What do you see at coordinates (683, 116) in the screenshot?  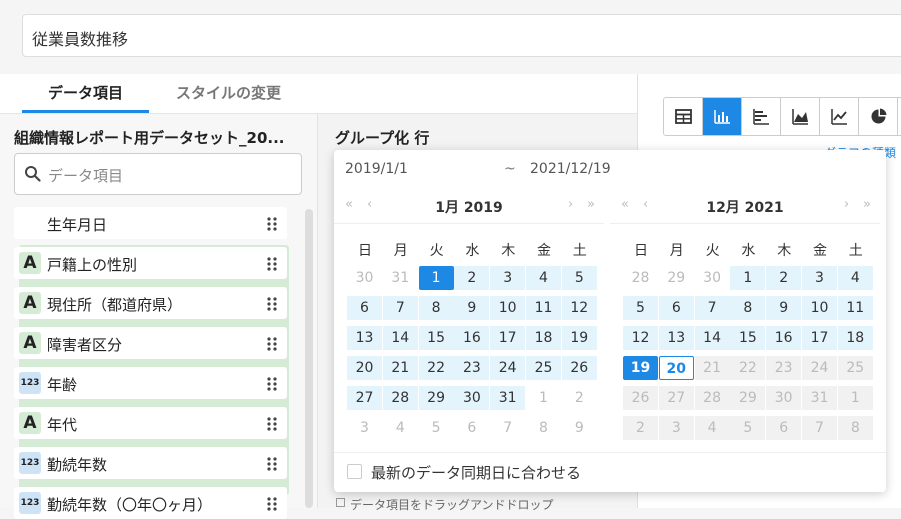 I see `chart-type-table` at bounding box center [683, 116].